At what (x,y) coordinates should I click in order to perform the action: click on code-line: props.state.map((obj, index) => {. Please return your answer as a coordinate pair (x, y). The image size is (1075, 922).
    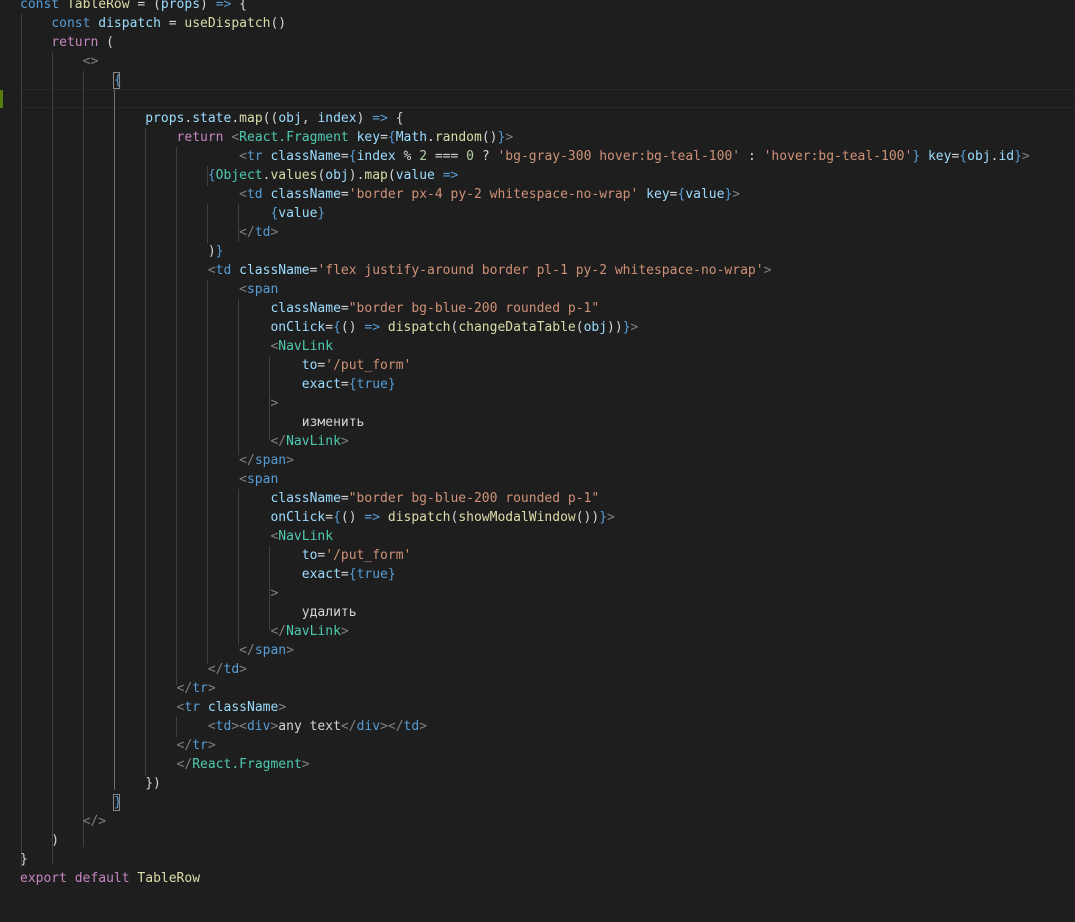
    Looking at the image, I should click on (211, 118).